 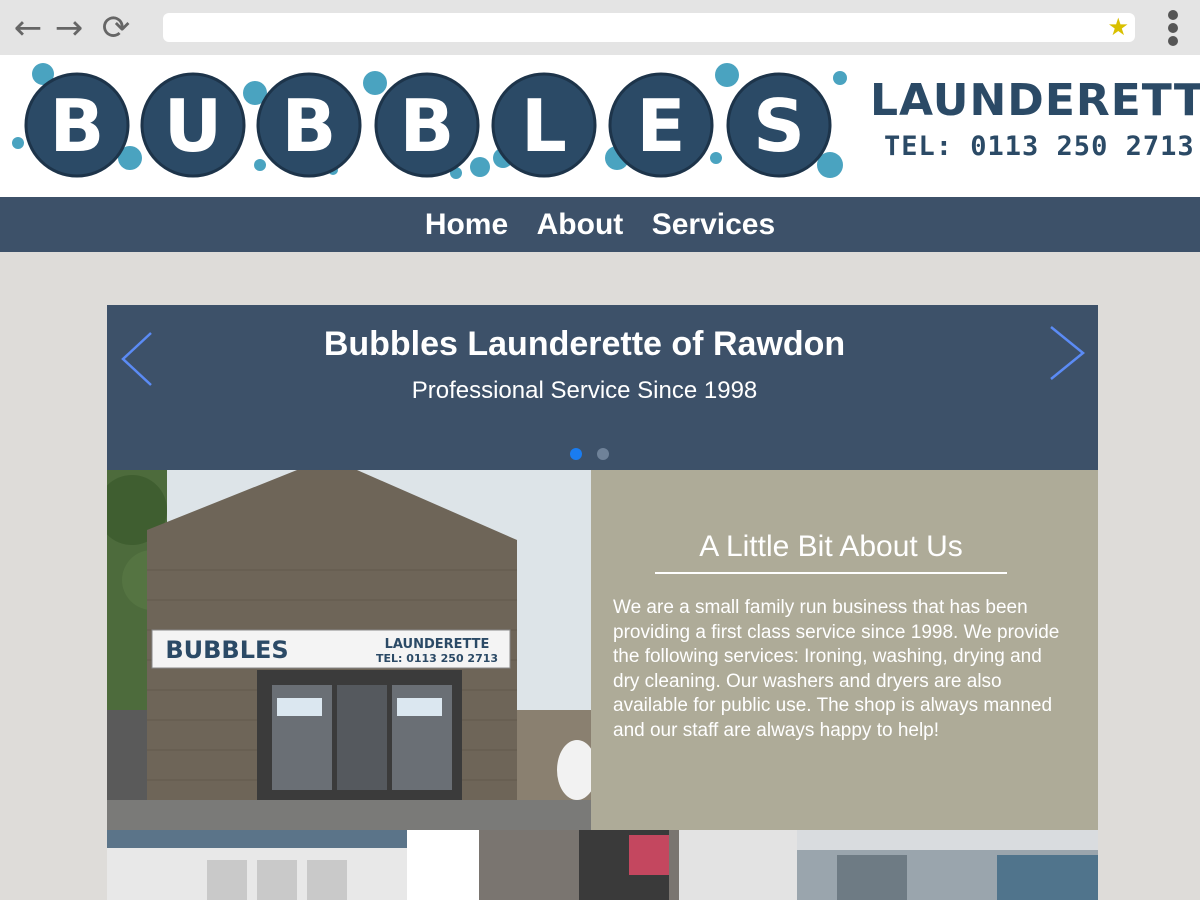 What do you see at coordinates (584, 344) in the screenshot?
I see `slide-title: Bubbles Launderette of Rawdon` at bounding box center [584, 344].